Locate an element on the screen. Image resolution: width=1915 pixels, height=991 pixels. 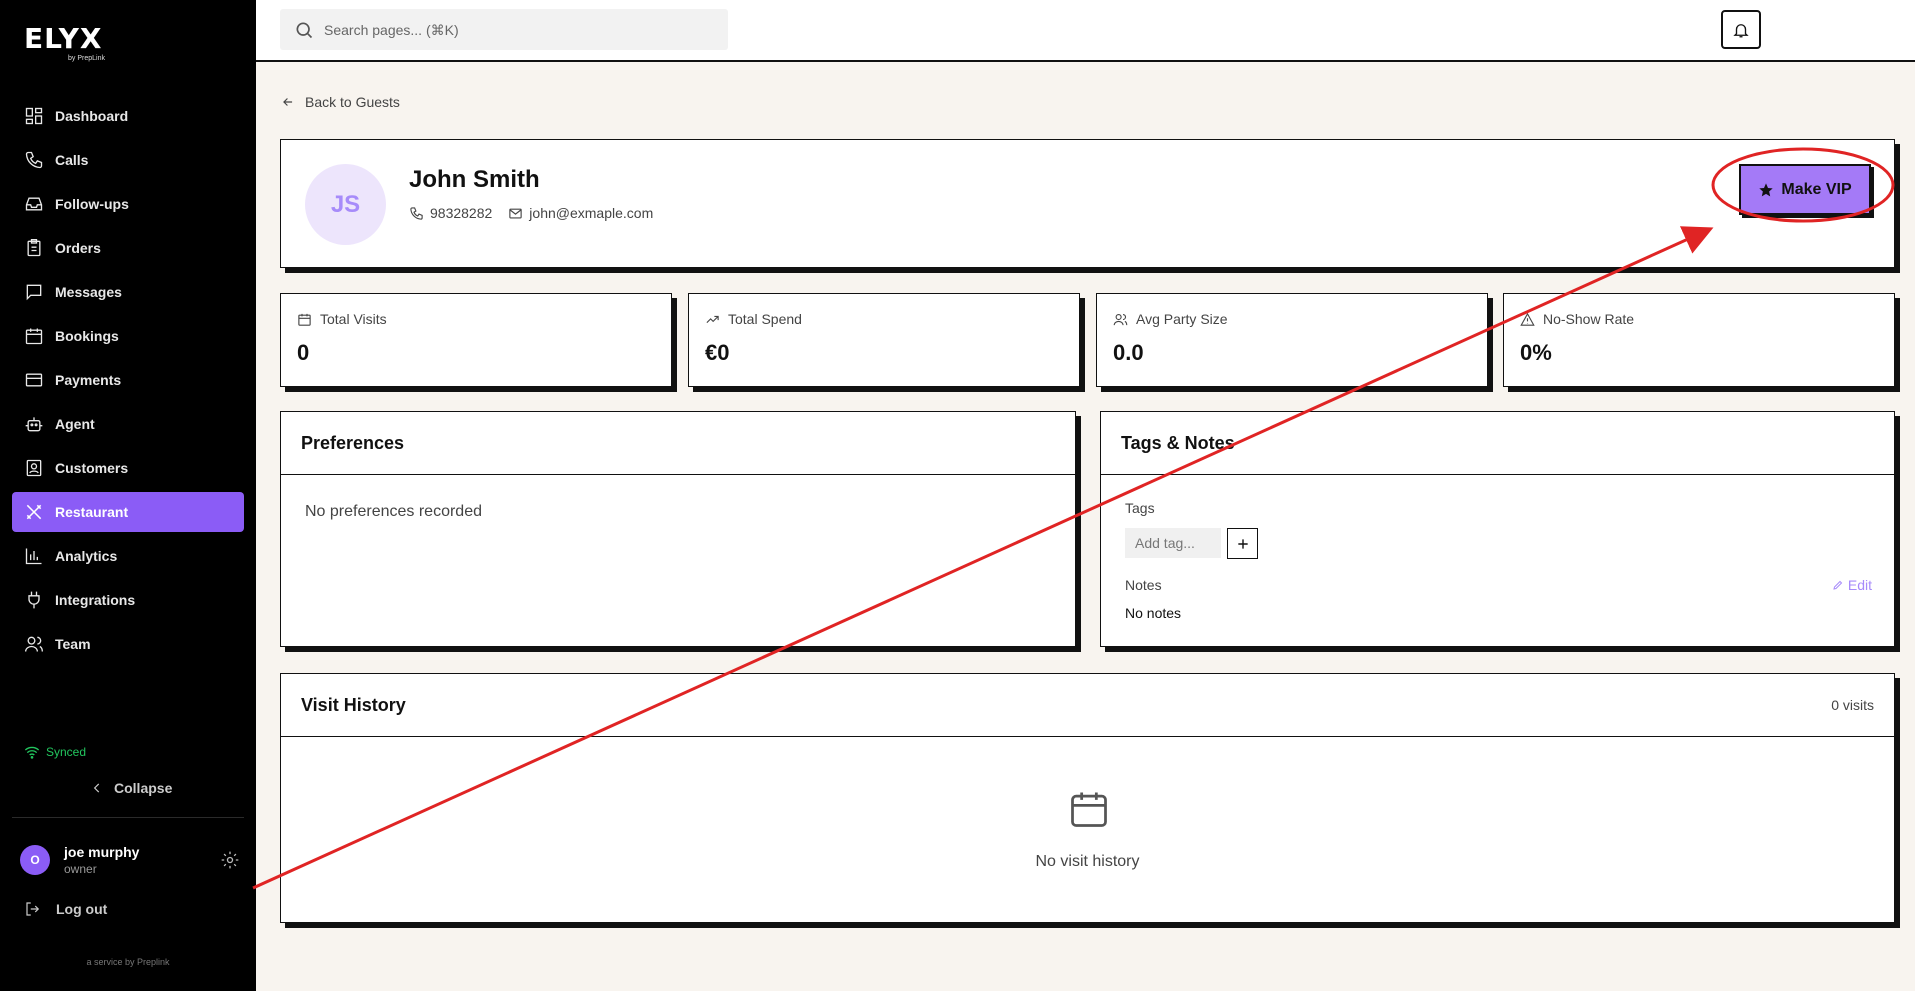
warning-icon is located at coordinates (1527, 319).